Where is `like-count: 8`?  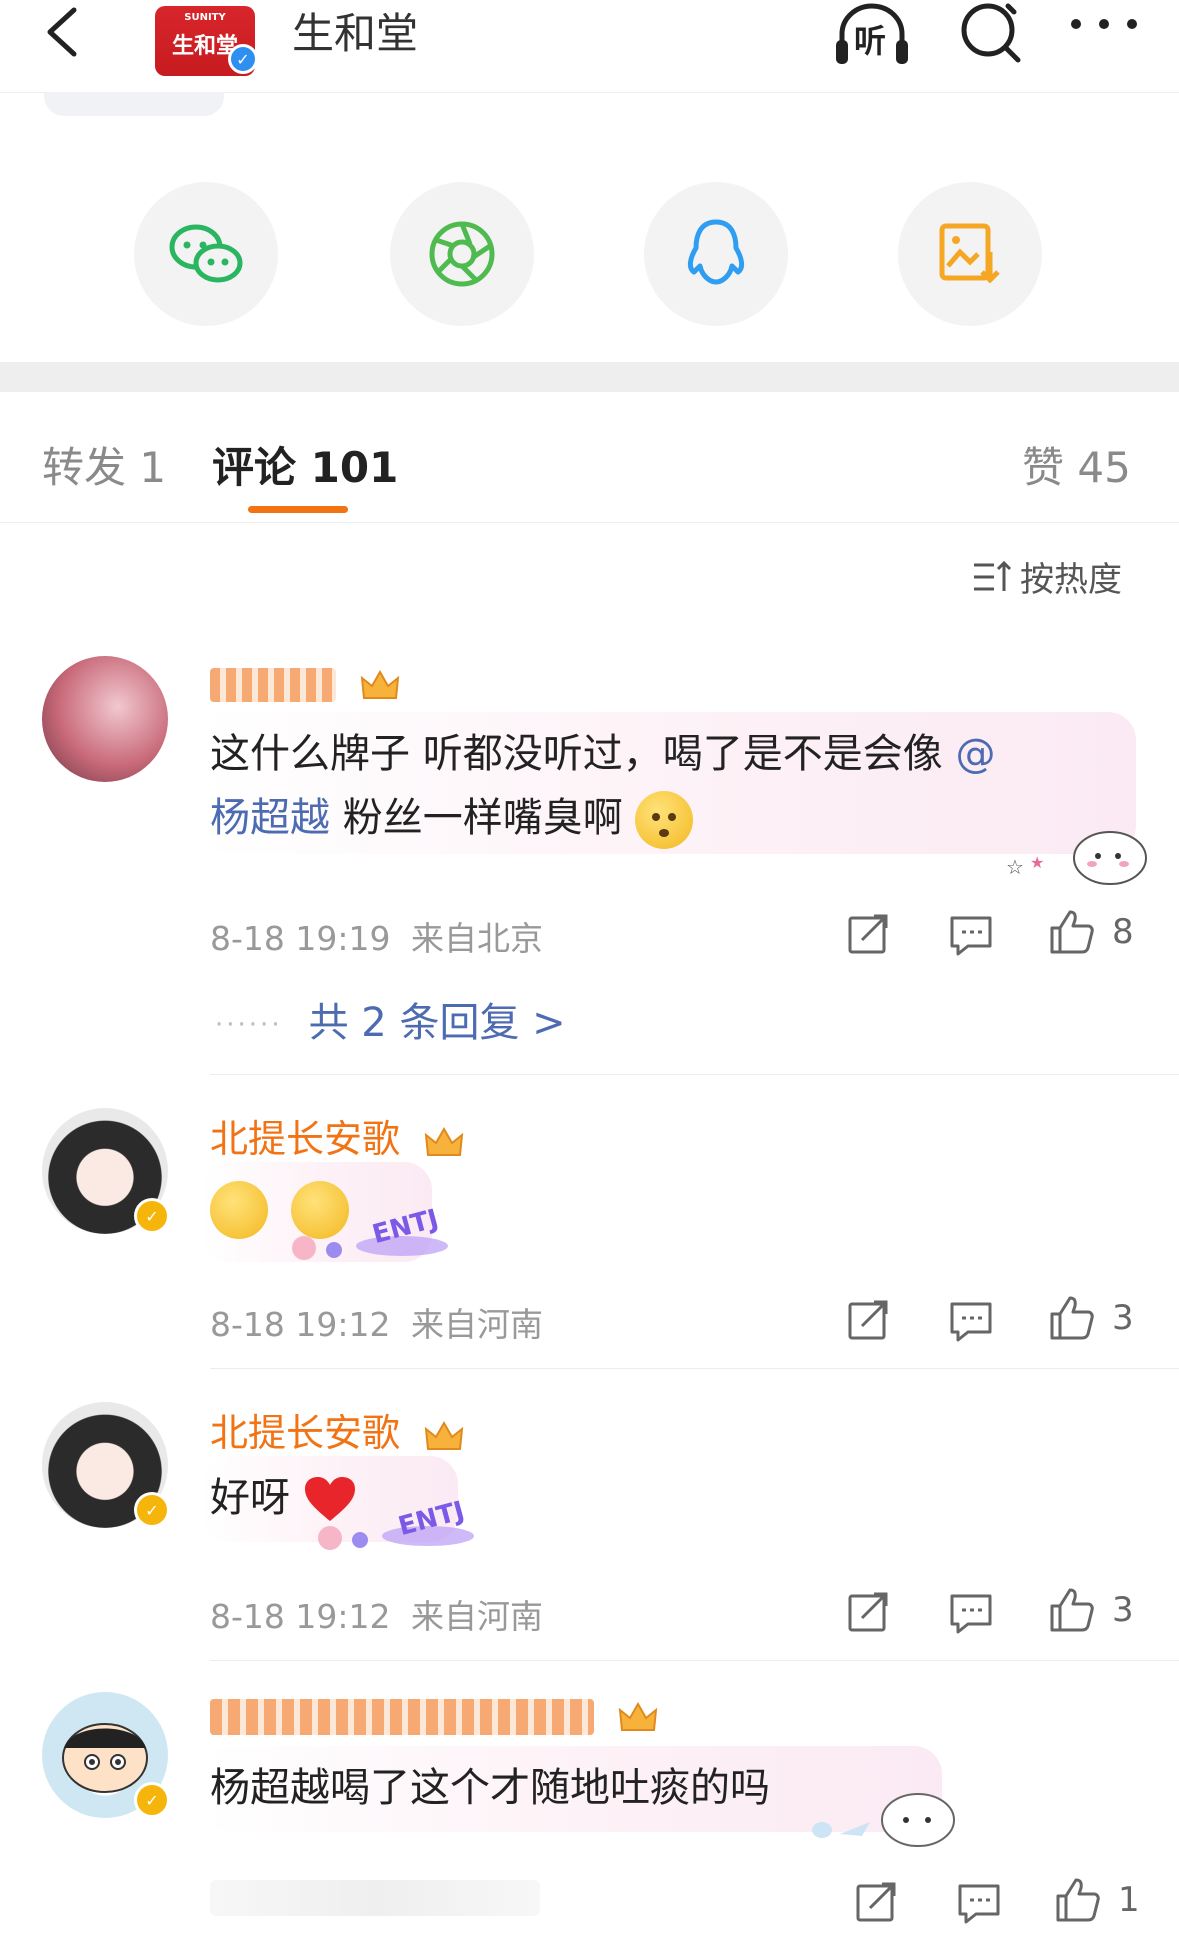 like-count: 8 is located at coordinates (1123, 932).